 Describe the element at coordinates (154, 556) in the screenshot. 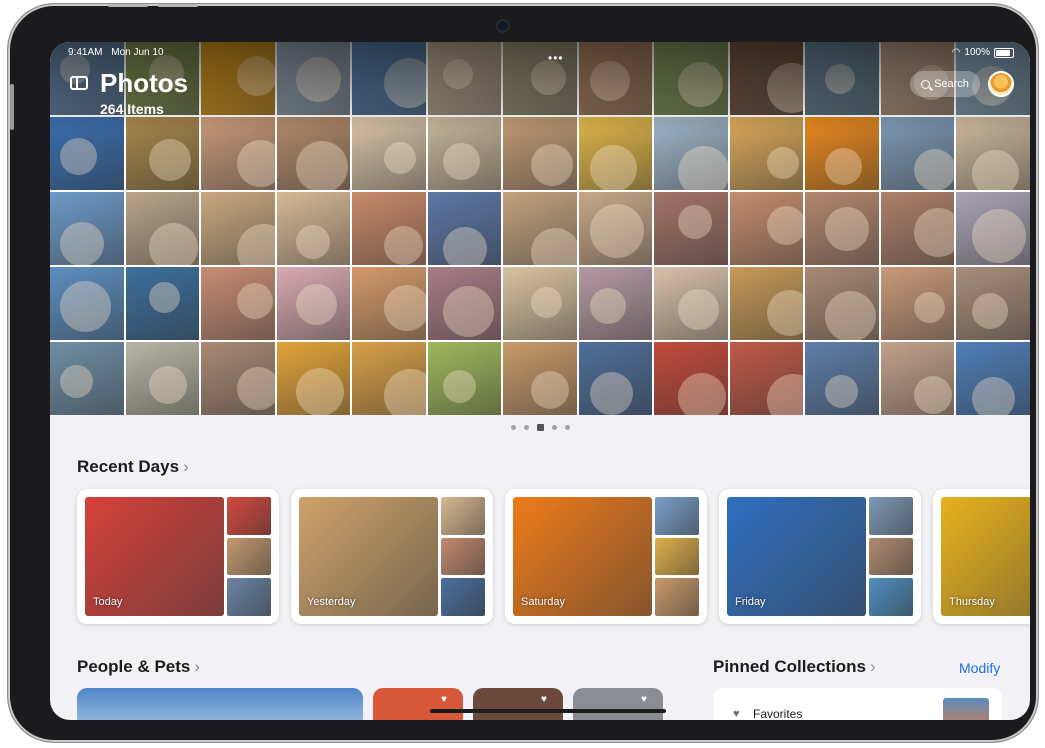

I see `day-cover-photo: Today` at that location.